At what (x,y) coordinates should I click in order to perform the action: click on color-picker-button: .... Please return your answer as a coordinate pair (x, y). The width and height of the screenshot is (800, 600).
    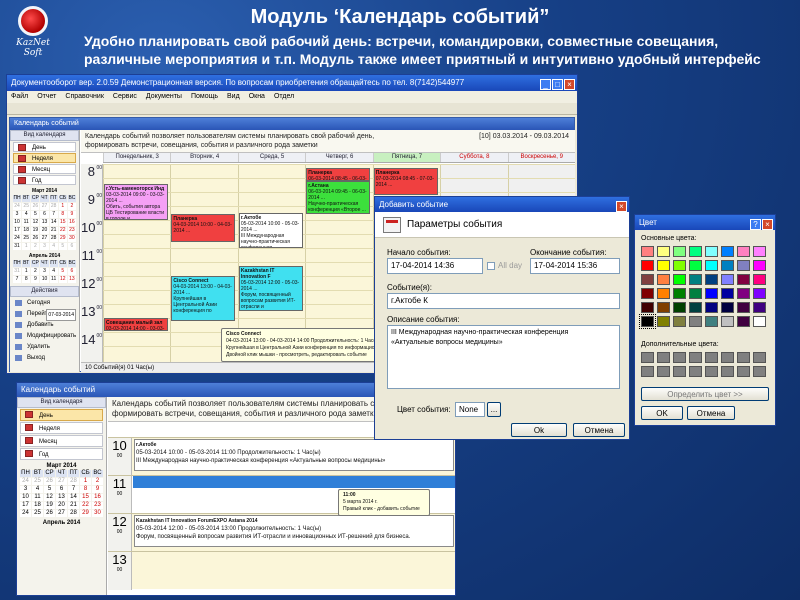
    Looking at the image, I should click on (494, 409).